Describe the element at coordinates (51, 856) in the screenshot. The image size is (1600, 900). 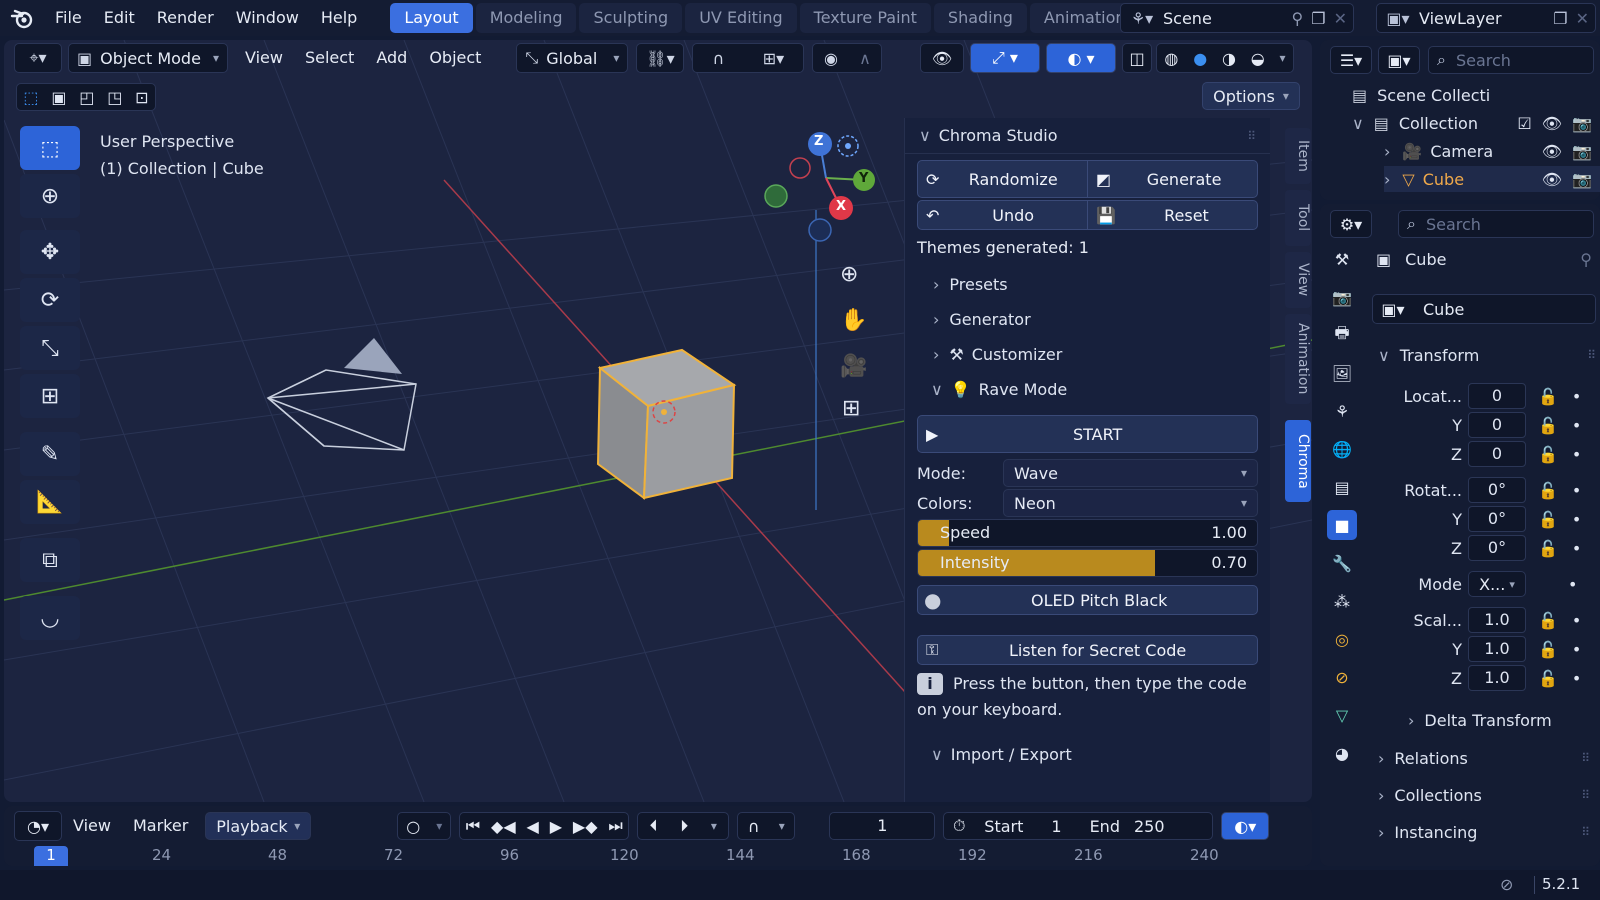
I see `current-frame-marker: 1` at that location.